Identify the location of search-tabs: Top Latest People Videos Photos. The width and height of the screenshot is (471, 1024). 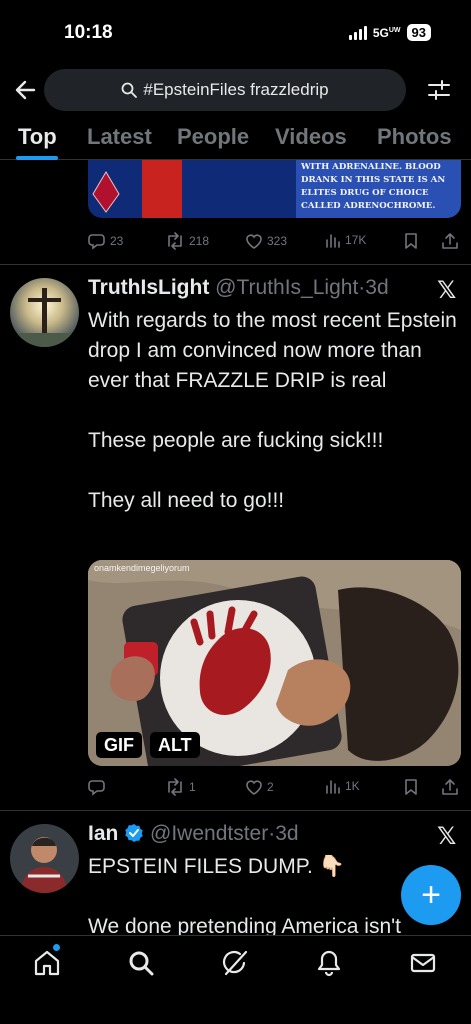
(235, 138).